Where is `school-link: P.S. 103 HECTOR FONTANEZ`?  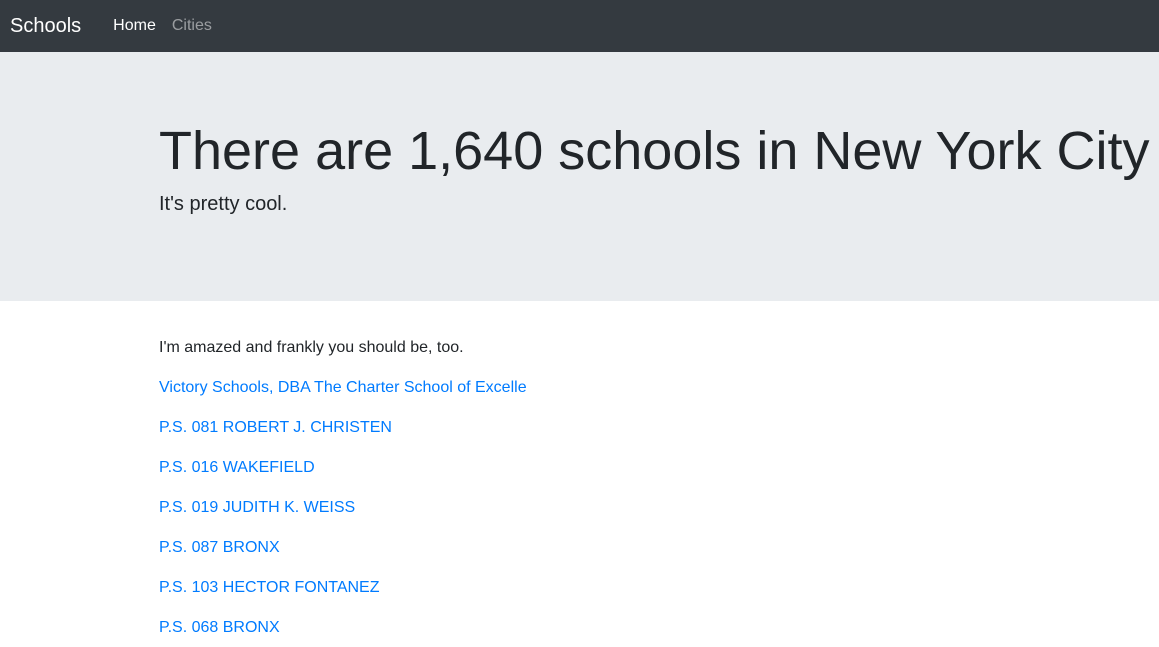
school-link: P.S. 103 HECTOR FONTANEZ is located at coordinates (659, 588).